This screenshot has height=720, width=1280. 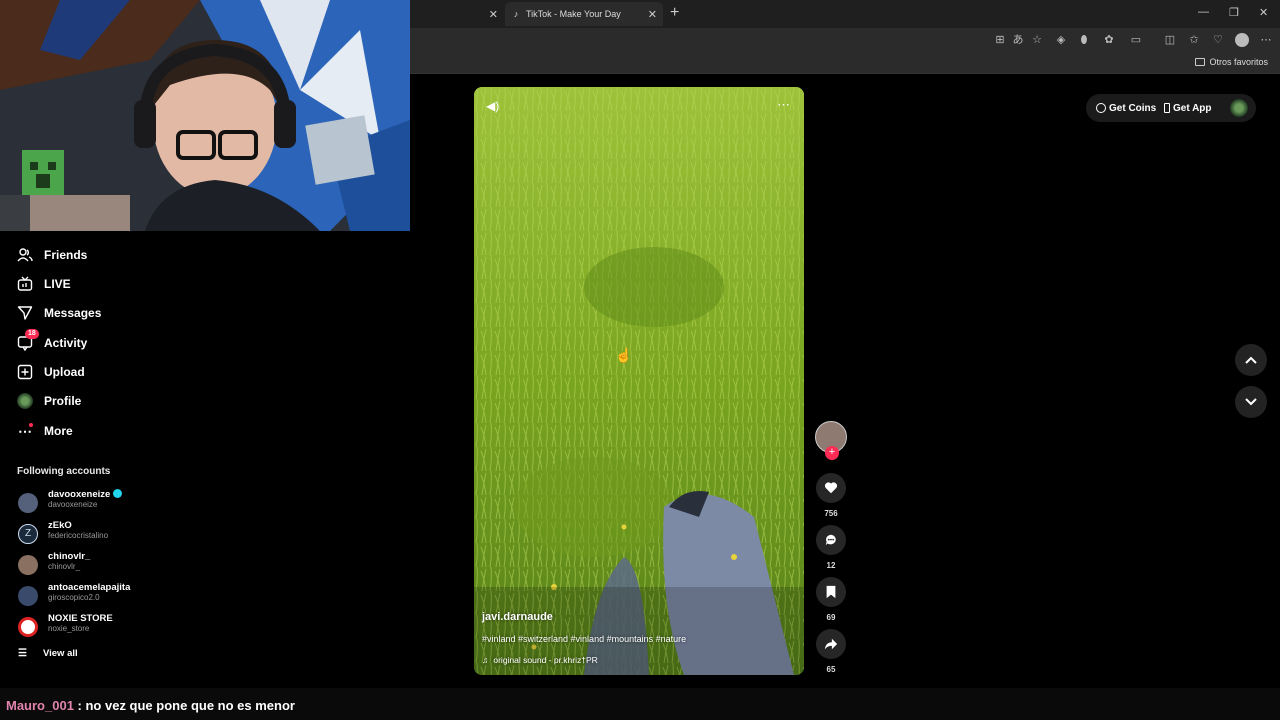 I want to click on next-video-button, so click(x=1251, y=402).